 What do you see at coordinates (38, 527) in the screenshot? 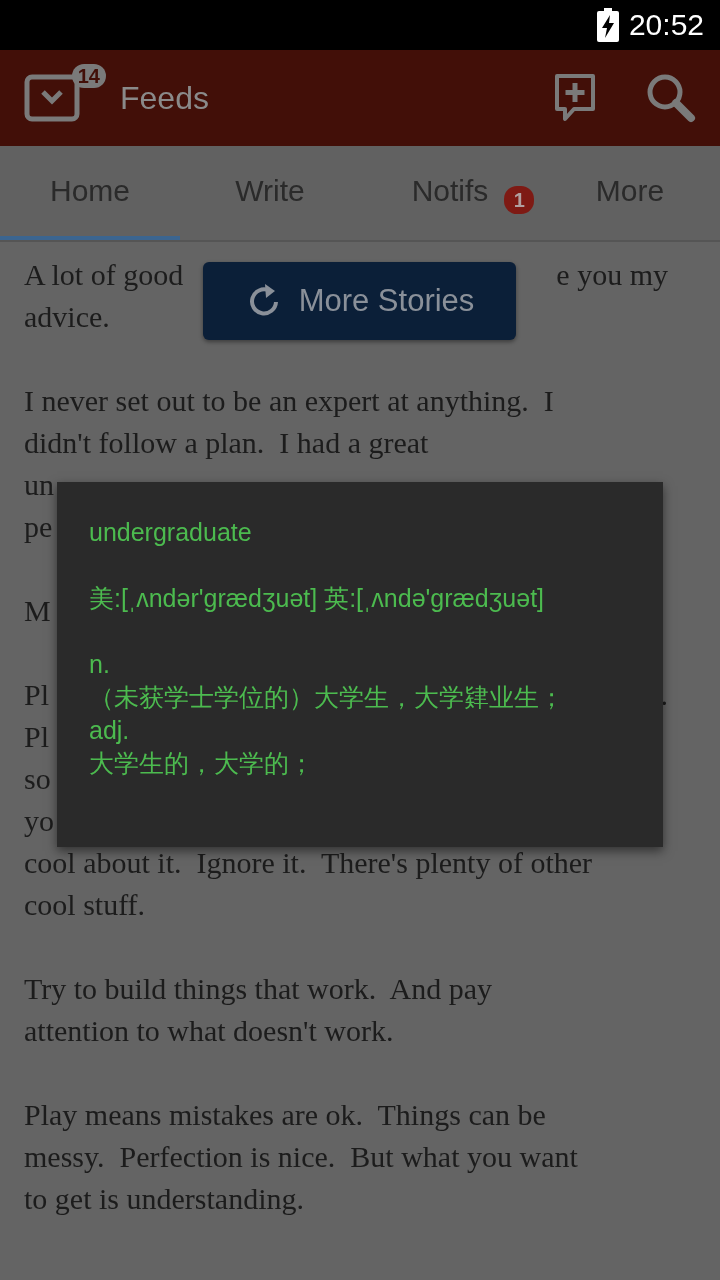
I see `article-text: pe` at bounding box center [38, 527].